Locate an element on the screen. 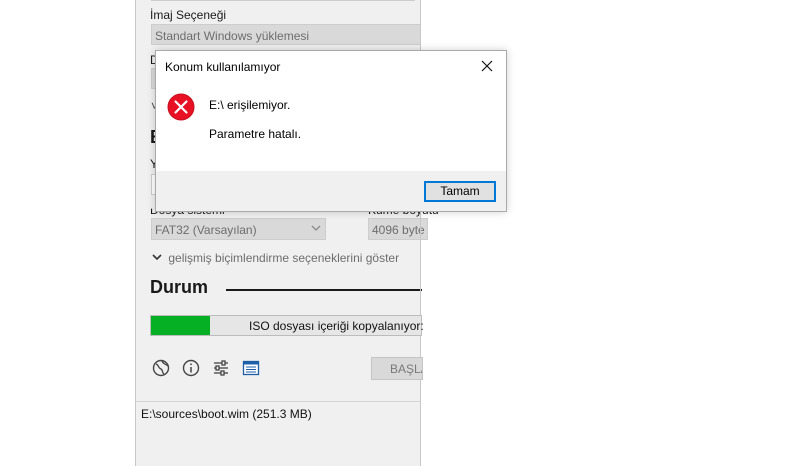  cluster-size-select: 4096 byte is located at coordinates (398, 229).